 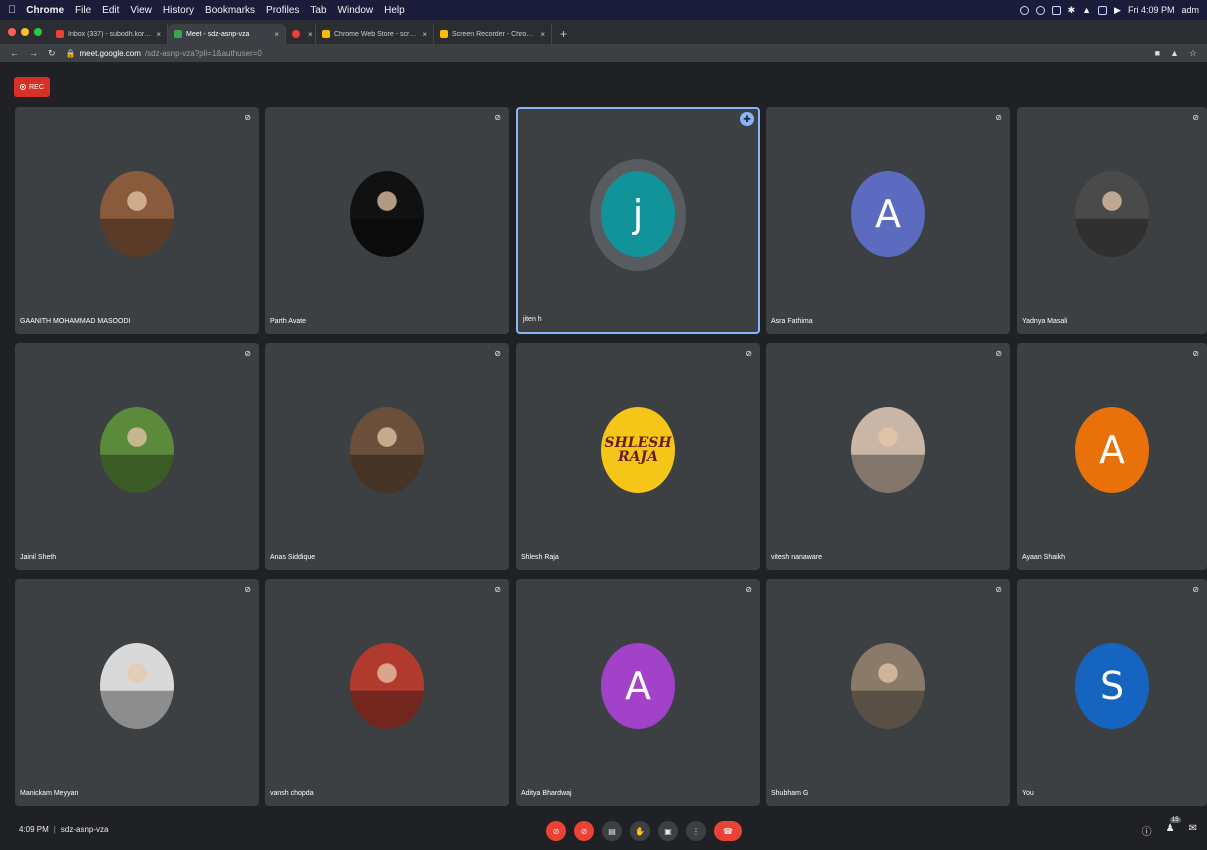 What do you see at coordinates (1056, 10) in the screenshot?
I see `screen-mirror-icon` at bounding box center [1056, 10].